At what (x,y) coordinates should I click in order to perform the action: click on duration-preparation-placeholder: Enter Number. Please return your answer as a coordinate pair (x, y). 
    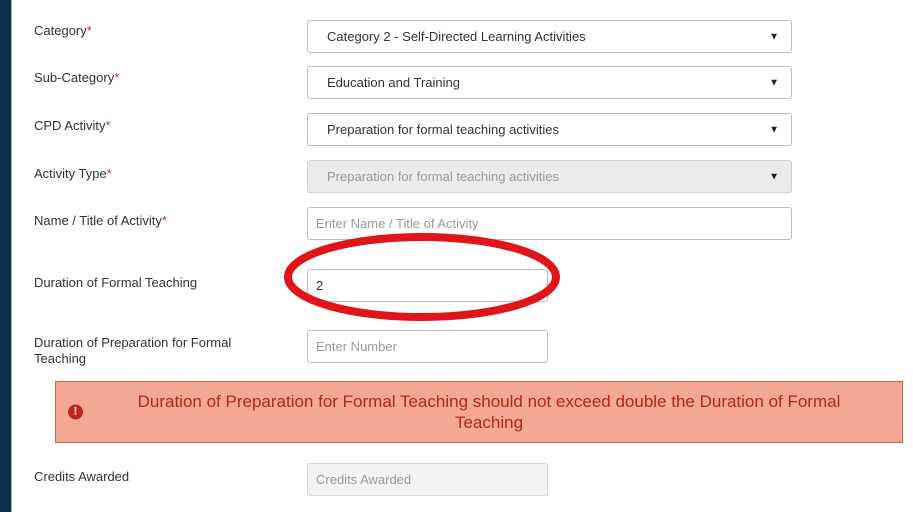
    Looking at the image, I should click on (356, 346).